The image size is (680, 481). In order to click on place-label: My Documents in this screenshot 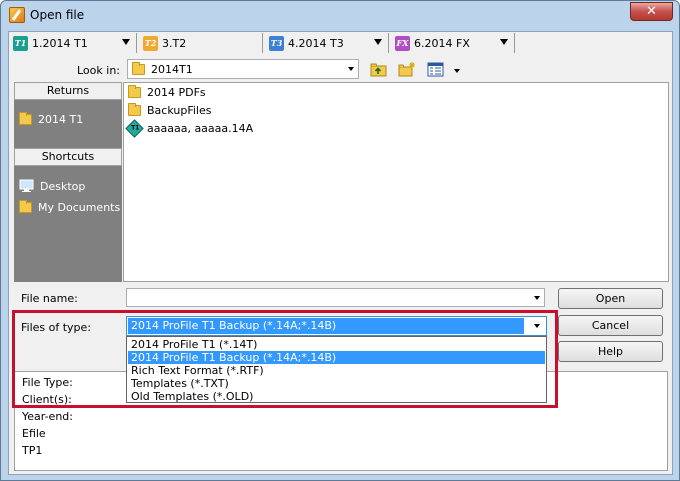, I will do `click(79, 207)`.